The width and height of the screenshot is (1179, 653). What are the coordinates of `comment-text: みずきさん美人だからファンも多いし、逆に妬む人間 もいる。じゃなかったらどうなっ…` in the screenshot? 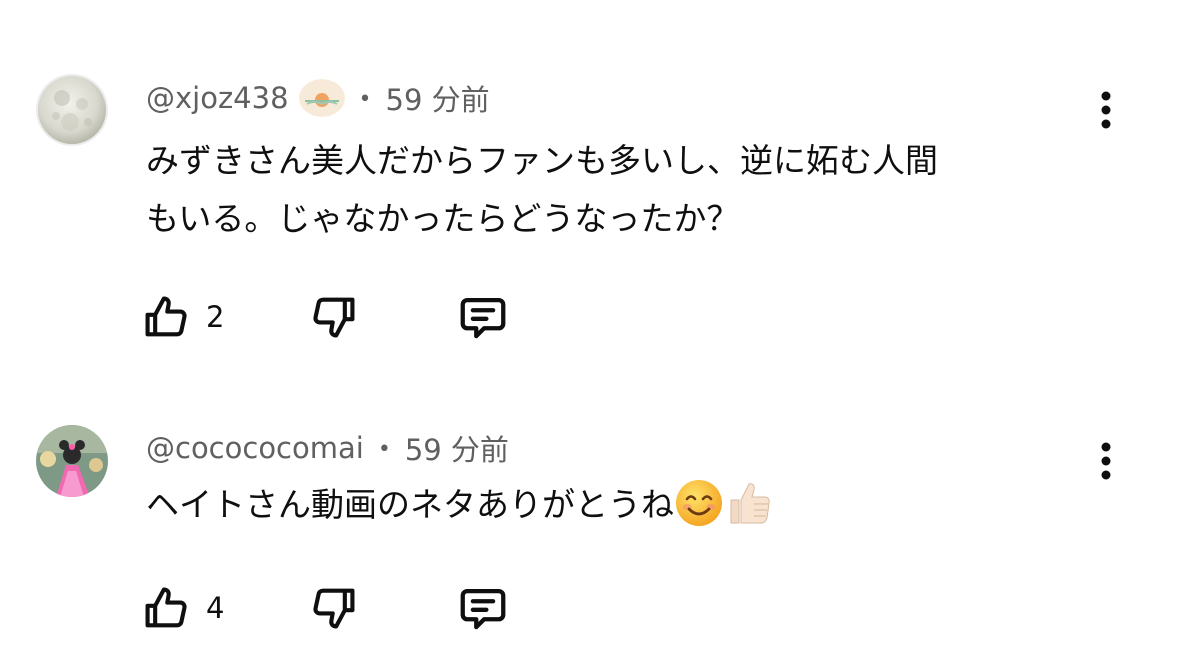 It's located at (542, 190).